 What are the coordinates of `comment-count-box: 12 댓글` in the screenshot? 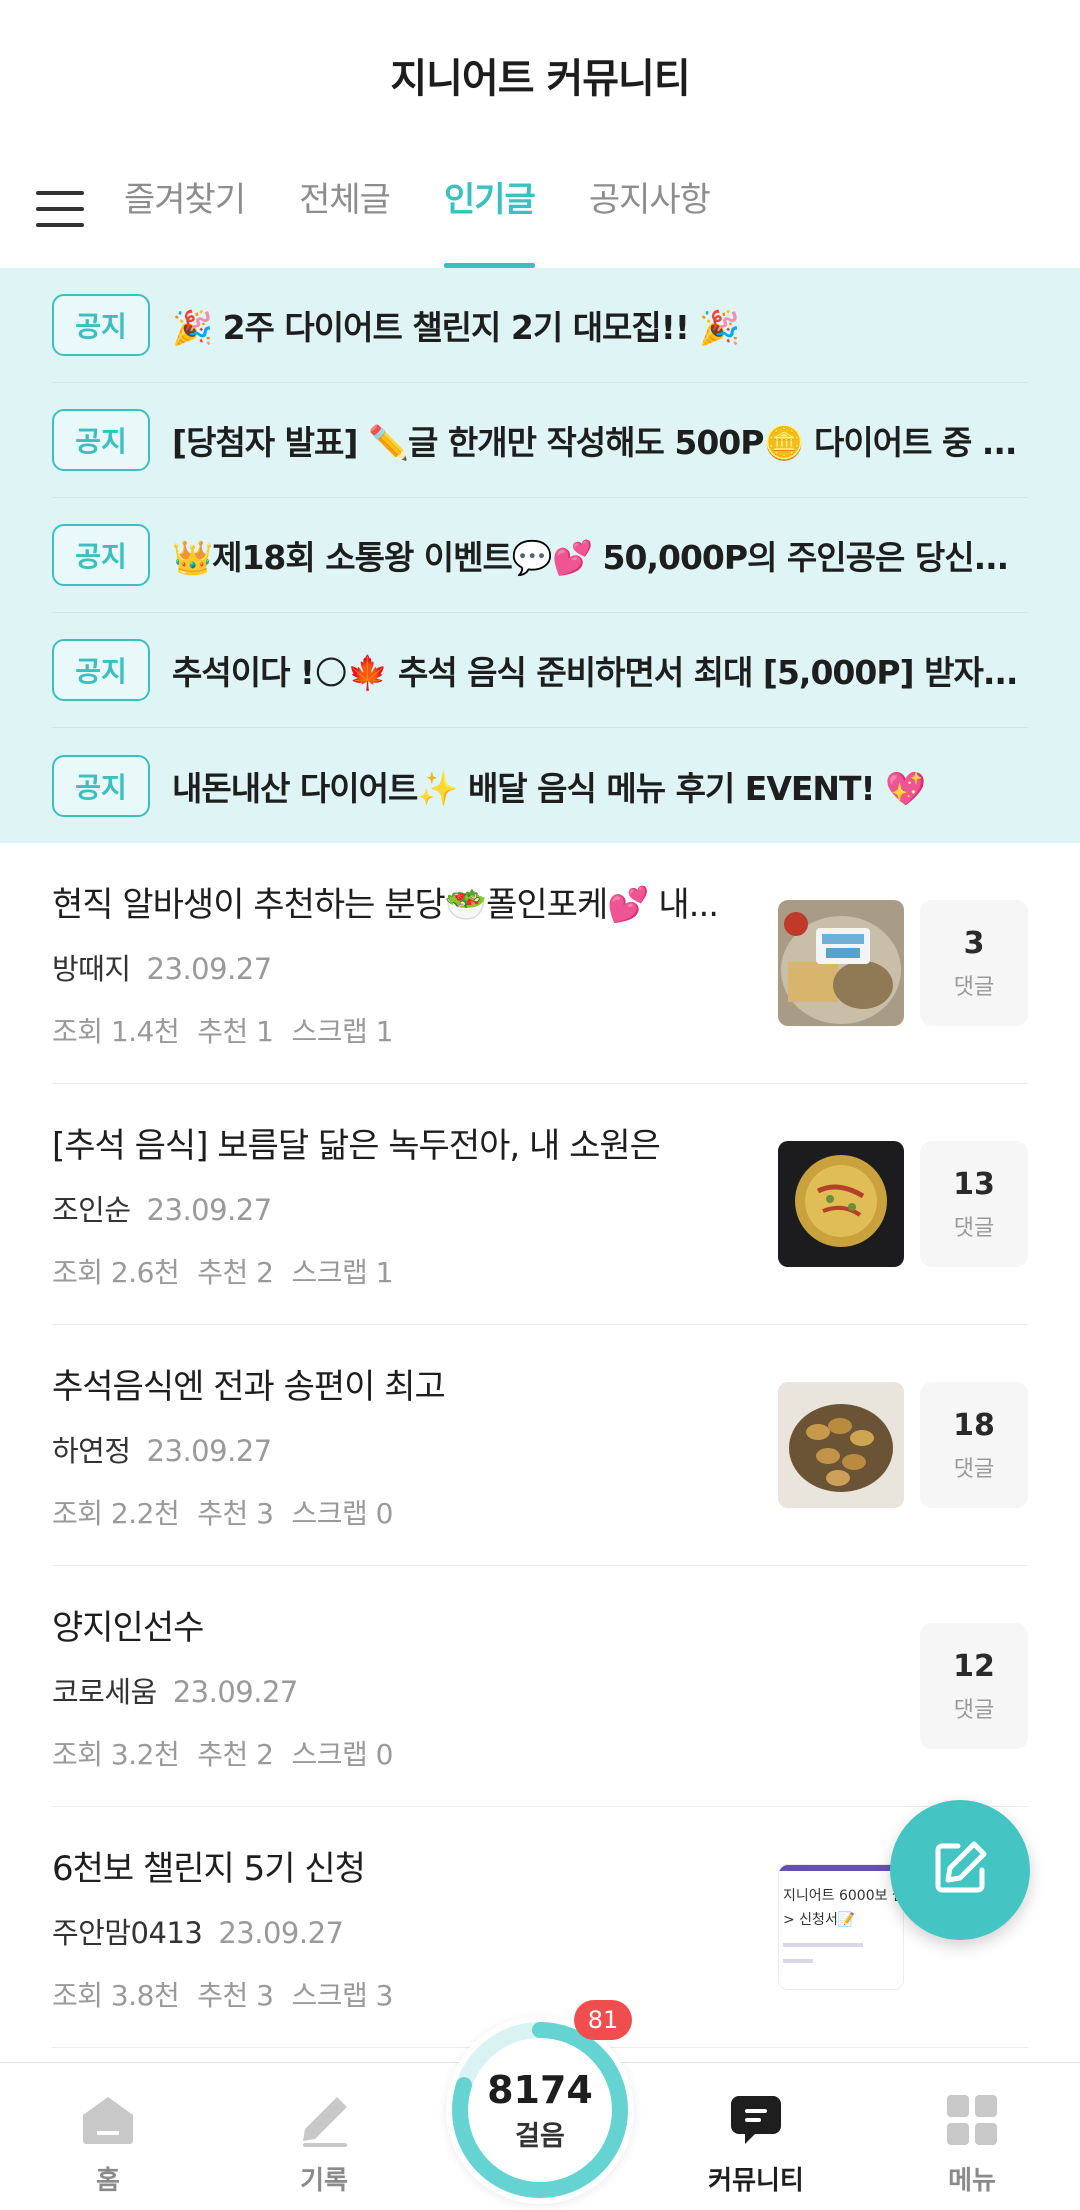 It's located at (974, 1686).